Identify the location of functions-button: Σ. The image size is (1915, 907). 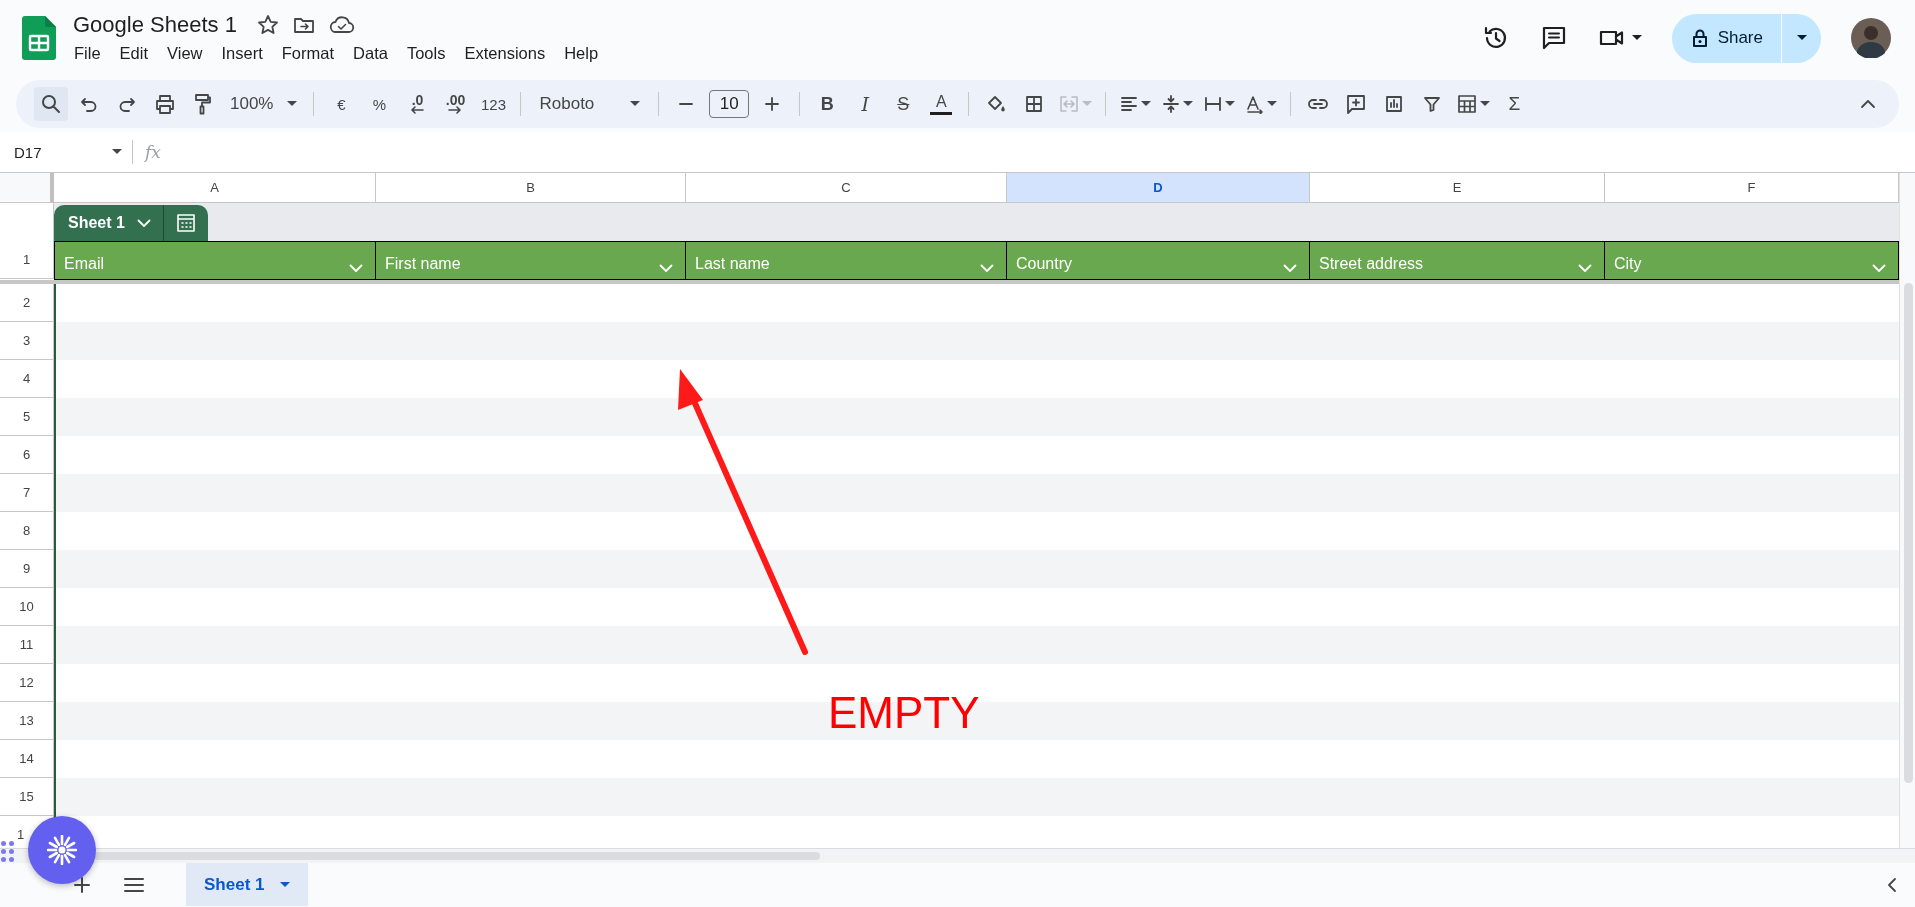
(1514, 104).